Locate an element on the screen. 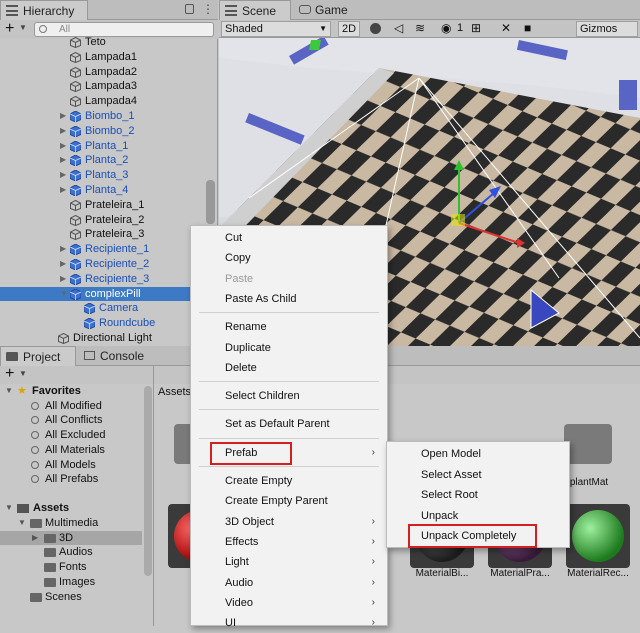 This screenshot has height=633, width=640. menu-item-copy: Copy is located at coordinates (289, 258).